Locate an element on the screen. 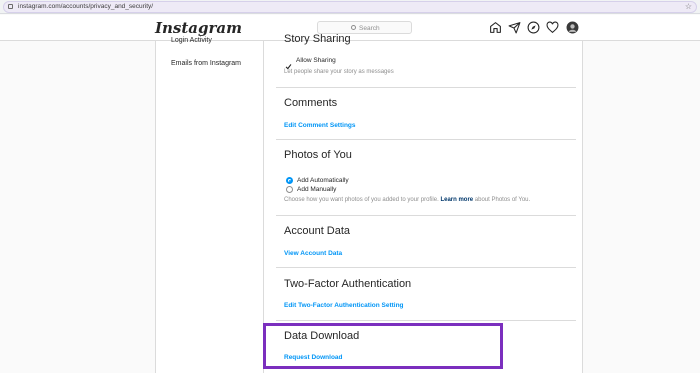  story-sharing-hint: Let people share your story as messages is located at coordinates (339, 72).